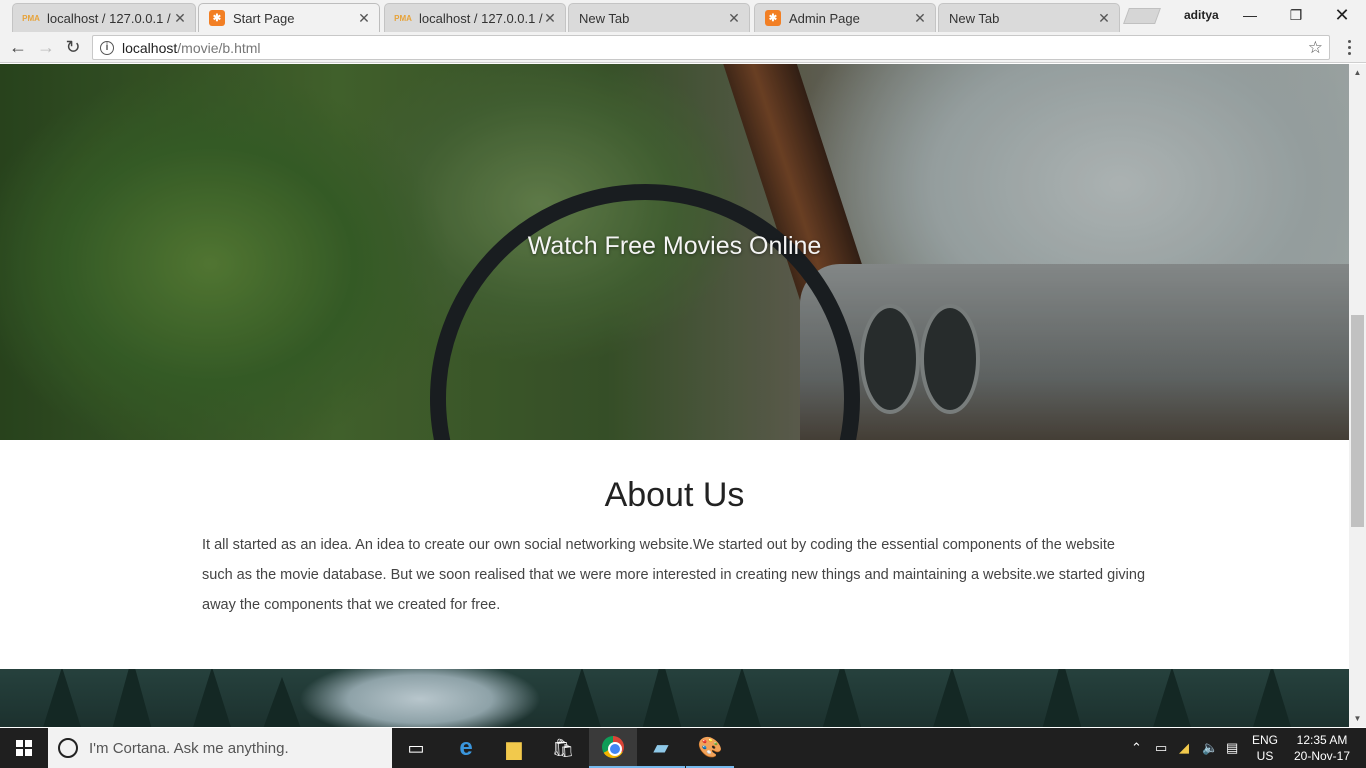 The width and height of the screenshot is (1366, 768). I want to click on about-heading: About Us, so click(674, 495).